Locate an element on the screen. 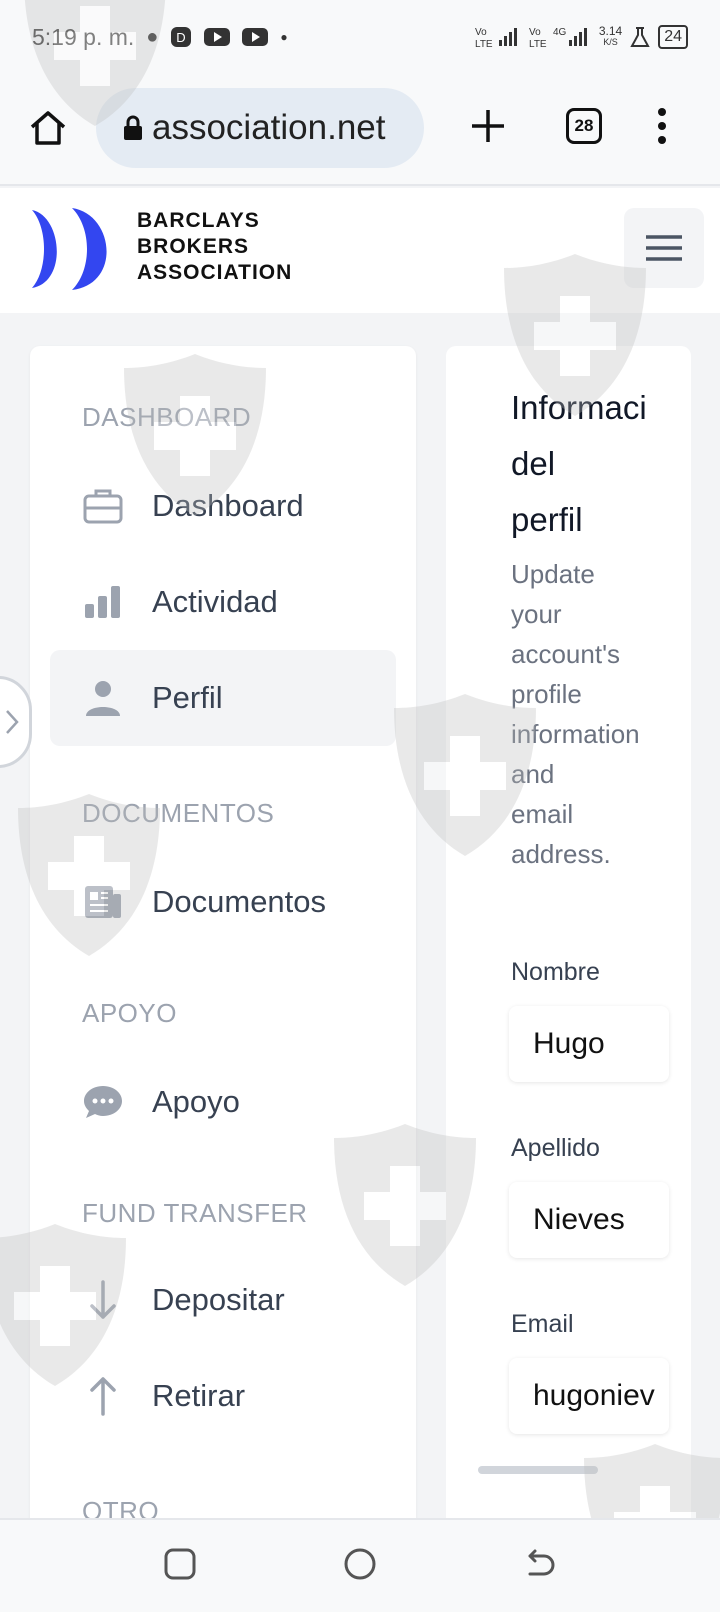 This screenshot has height=1612, width=720. hamburger-icon is located at coordinates (664, 248).